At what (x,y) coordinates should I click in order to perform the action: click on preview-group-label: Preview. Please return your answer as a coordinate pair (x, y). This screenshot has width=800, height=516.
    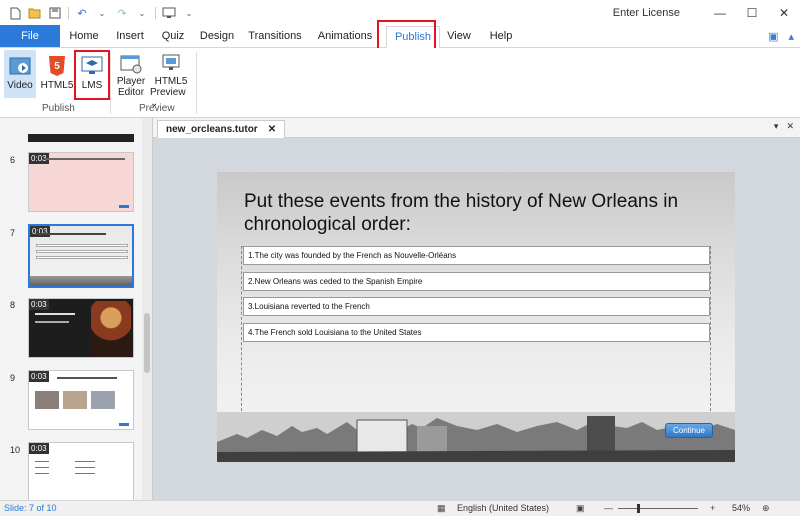
    Looking at the image, I should click on (157, 108).